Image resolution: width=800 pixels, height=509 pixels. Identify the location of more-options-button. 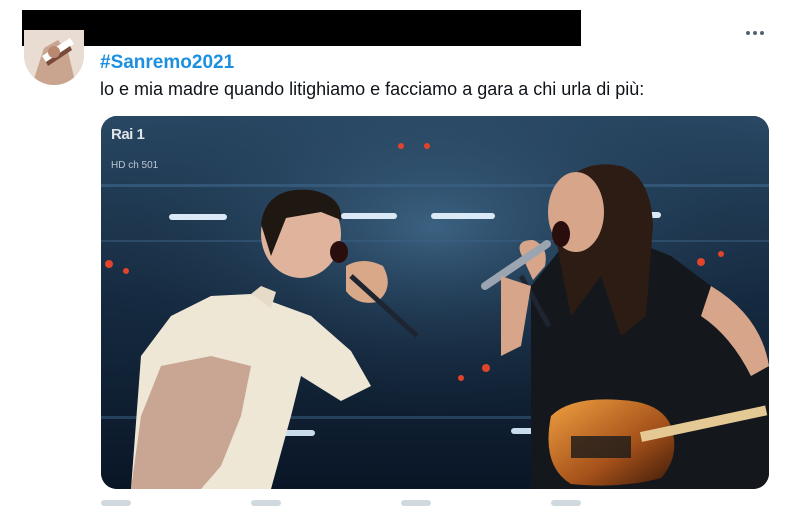
(755, 33).